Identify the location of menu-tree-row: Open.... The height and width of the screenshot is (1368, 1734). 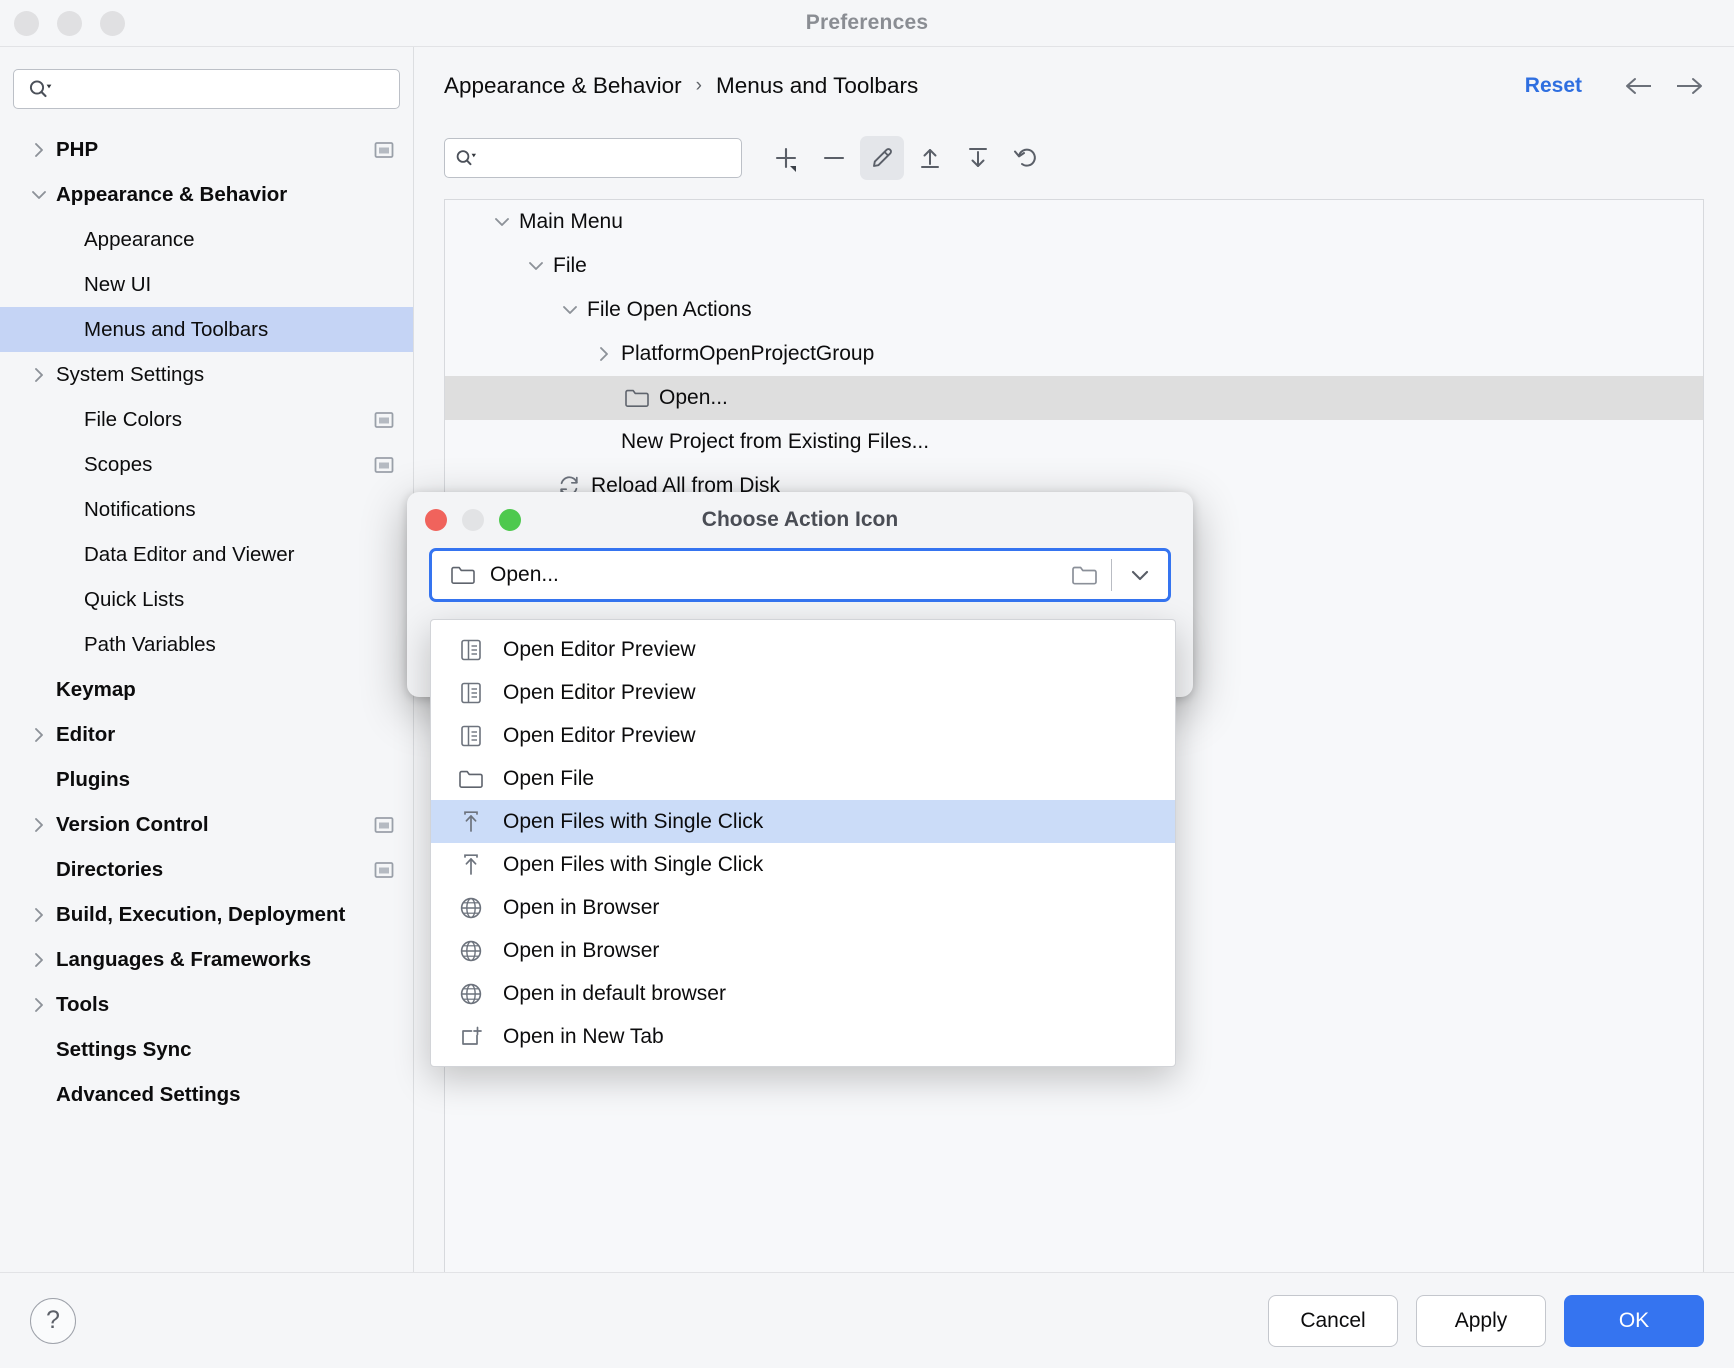
(1074, 398).